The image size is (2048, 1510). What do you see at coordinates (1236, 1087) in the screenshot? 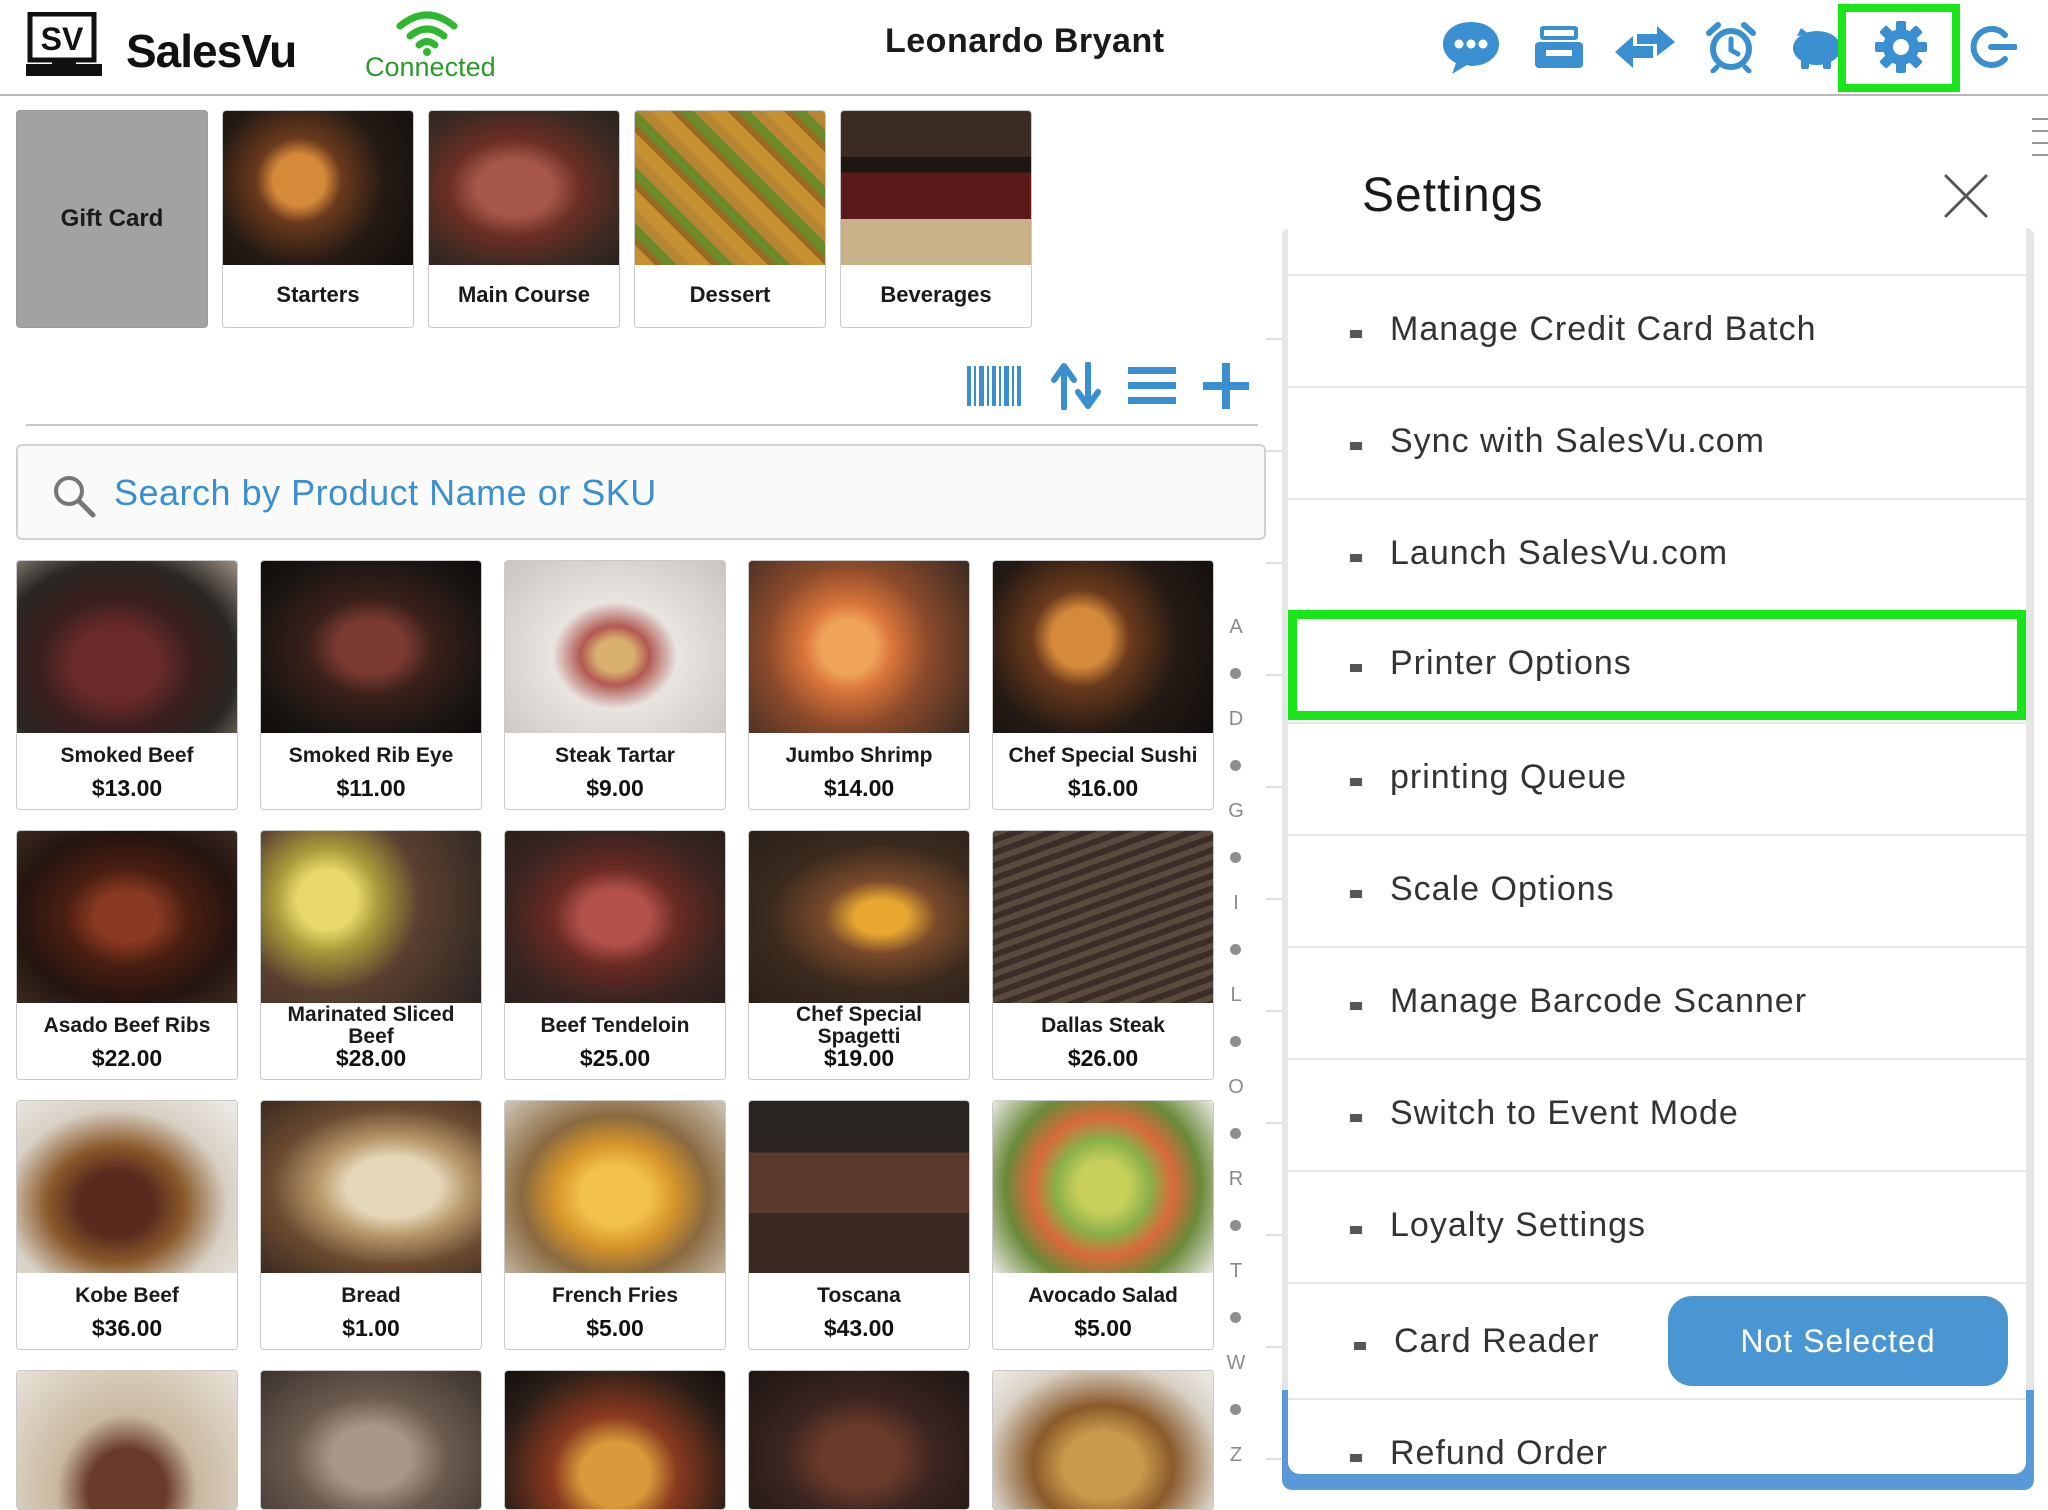
I see `alpha-index-o: O` at bounding box center [1236, 1087].